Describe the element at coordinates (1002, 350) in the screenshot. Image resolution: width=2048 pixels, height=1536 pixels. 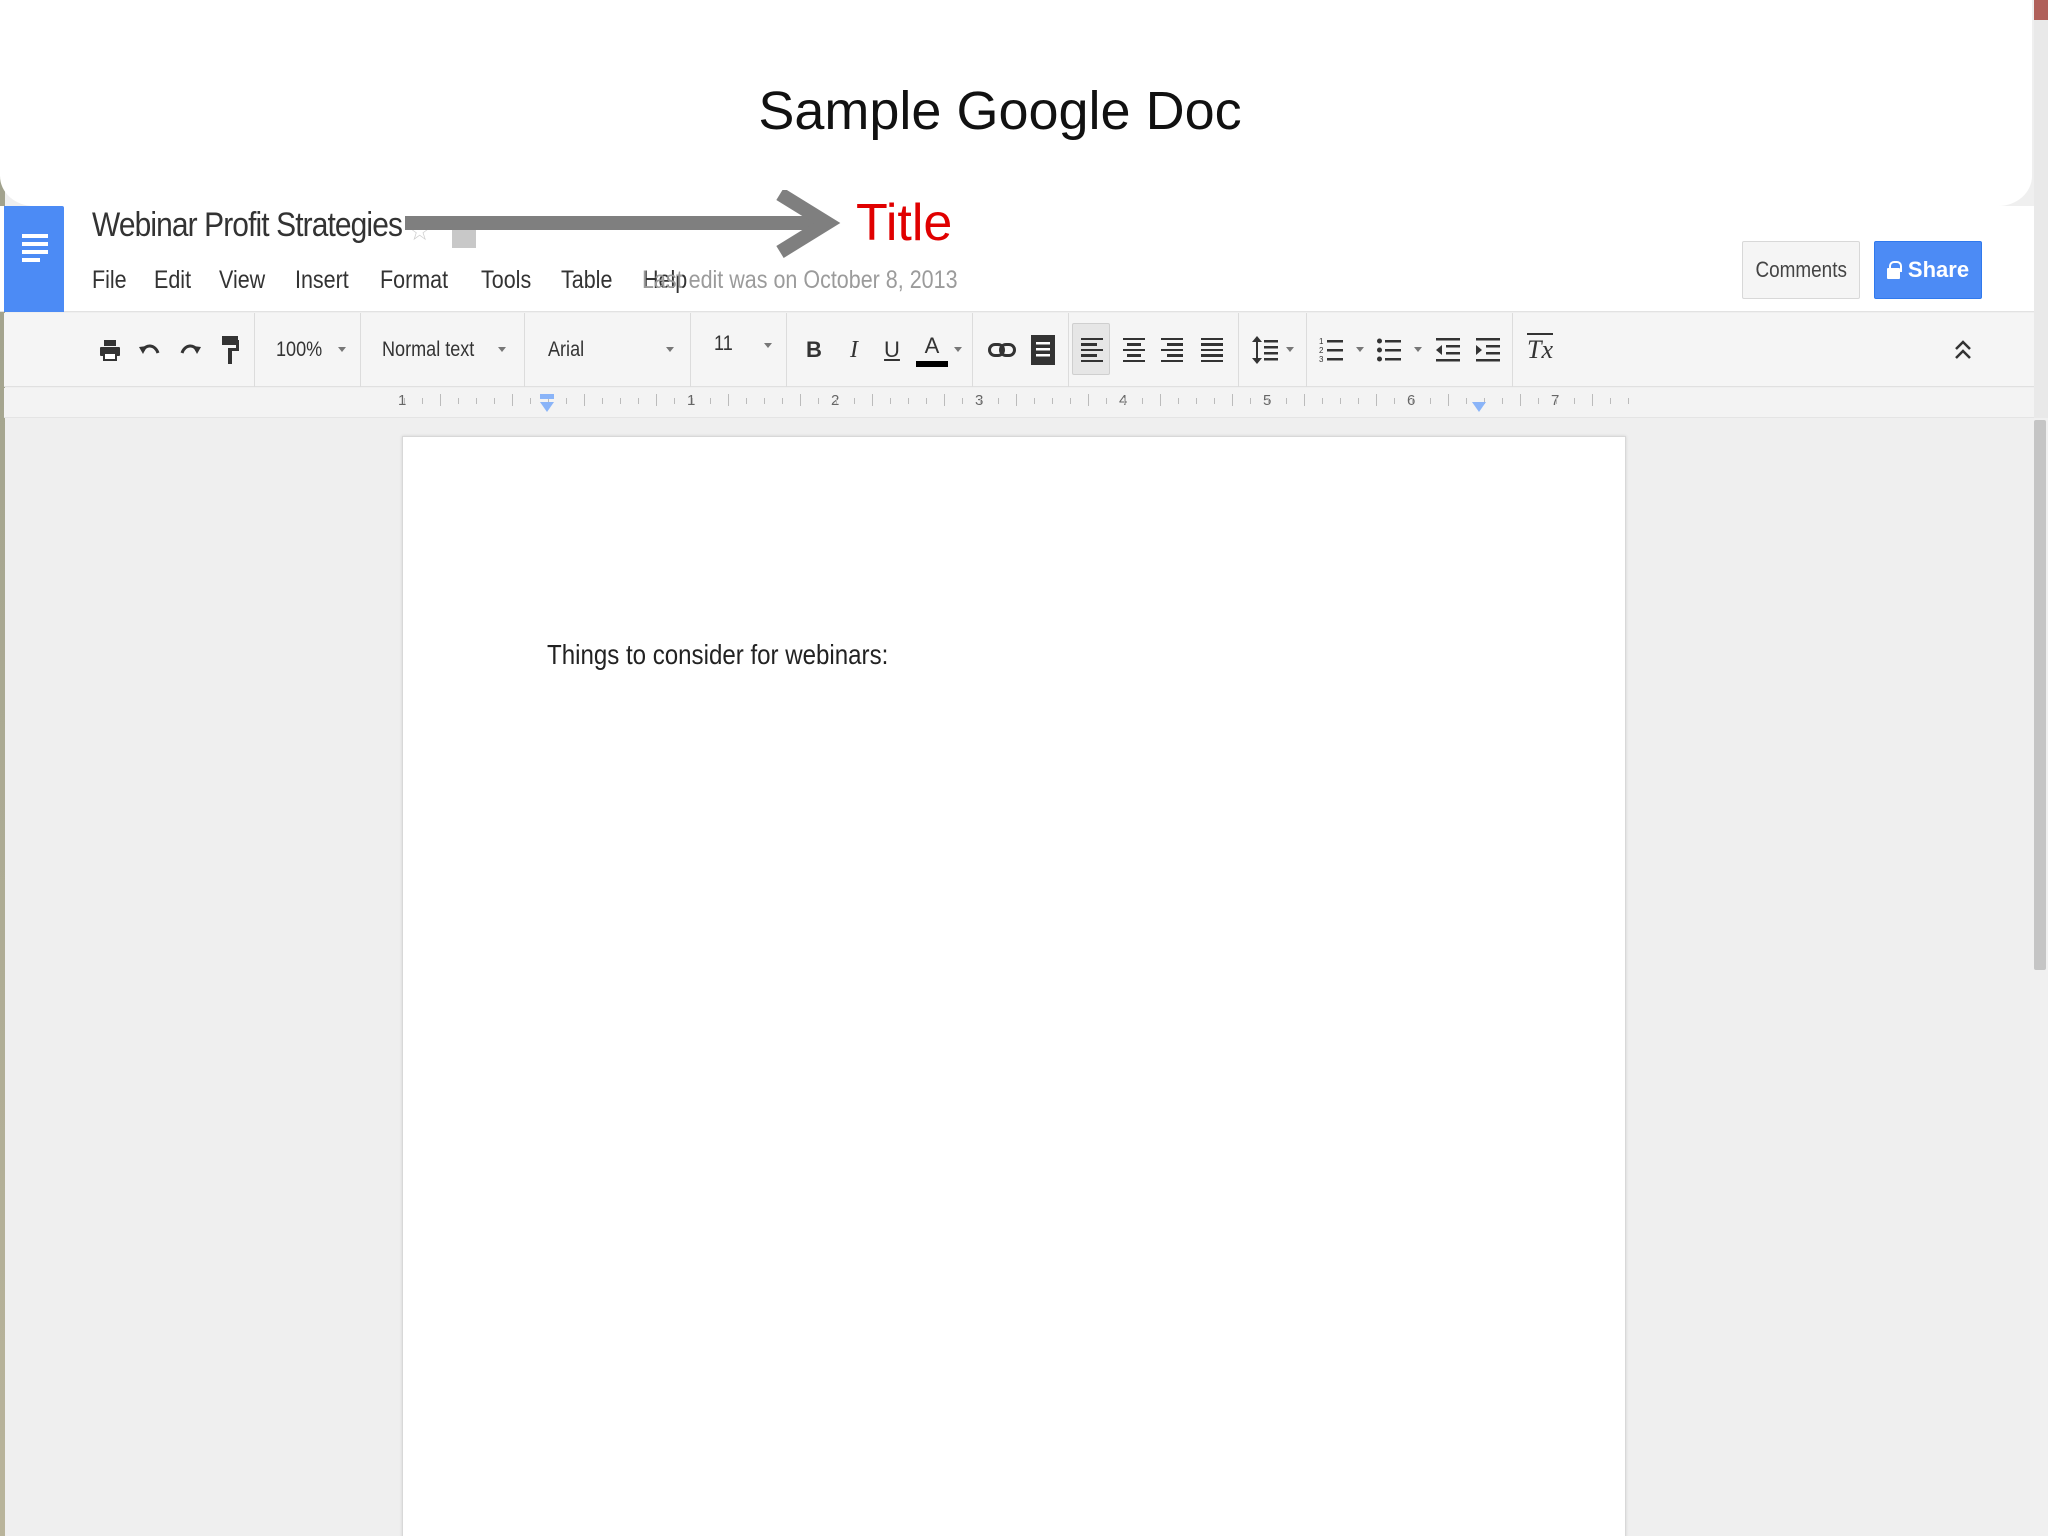
I see `link-icon` at that location.